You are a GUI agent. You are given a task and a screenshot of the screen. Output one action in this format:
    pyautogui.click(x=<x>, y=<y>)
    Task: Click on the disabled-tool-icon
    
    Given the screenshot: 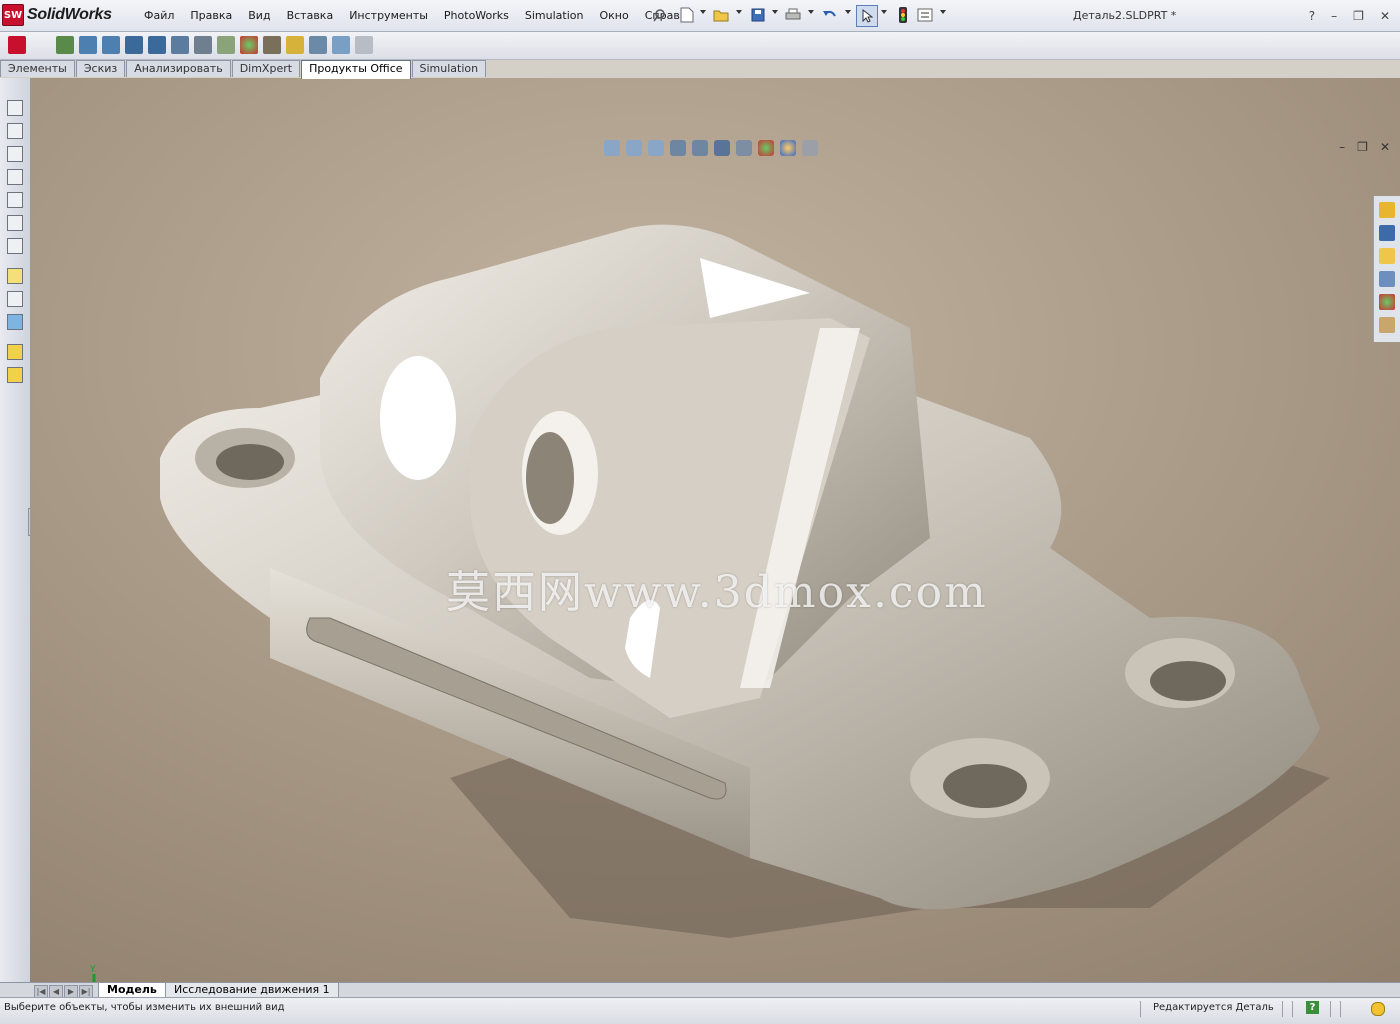 What is the action you would take?
    pyautogui.click(x=364, y=45)
    